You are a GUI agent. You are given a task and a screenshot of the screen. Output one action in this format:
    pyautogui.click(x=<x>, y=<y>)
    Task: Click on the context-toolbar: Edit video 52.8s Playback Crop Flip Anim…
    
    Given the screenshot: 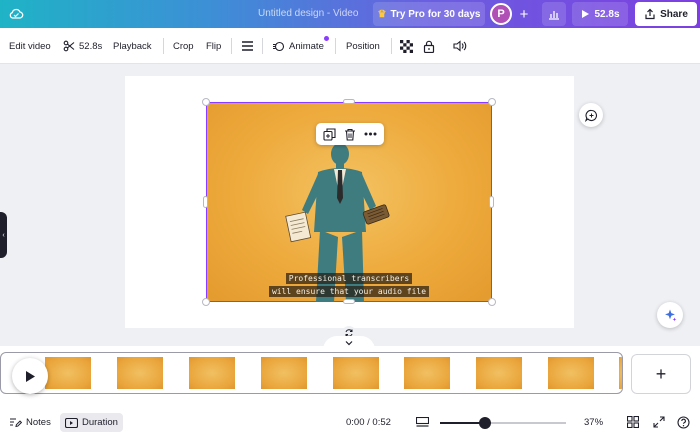 What is the action you would take?
    pyautogui.click(x=350, y=46)
    